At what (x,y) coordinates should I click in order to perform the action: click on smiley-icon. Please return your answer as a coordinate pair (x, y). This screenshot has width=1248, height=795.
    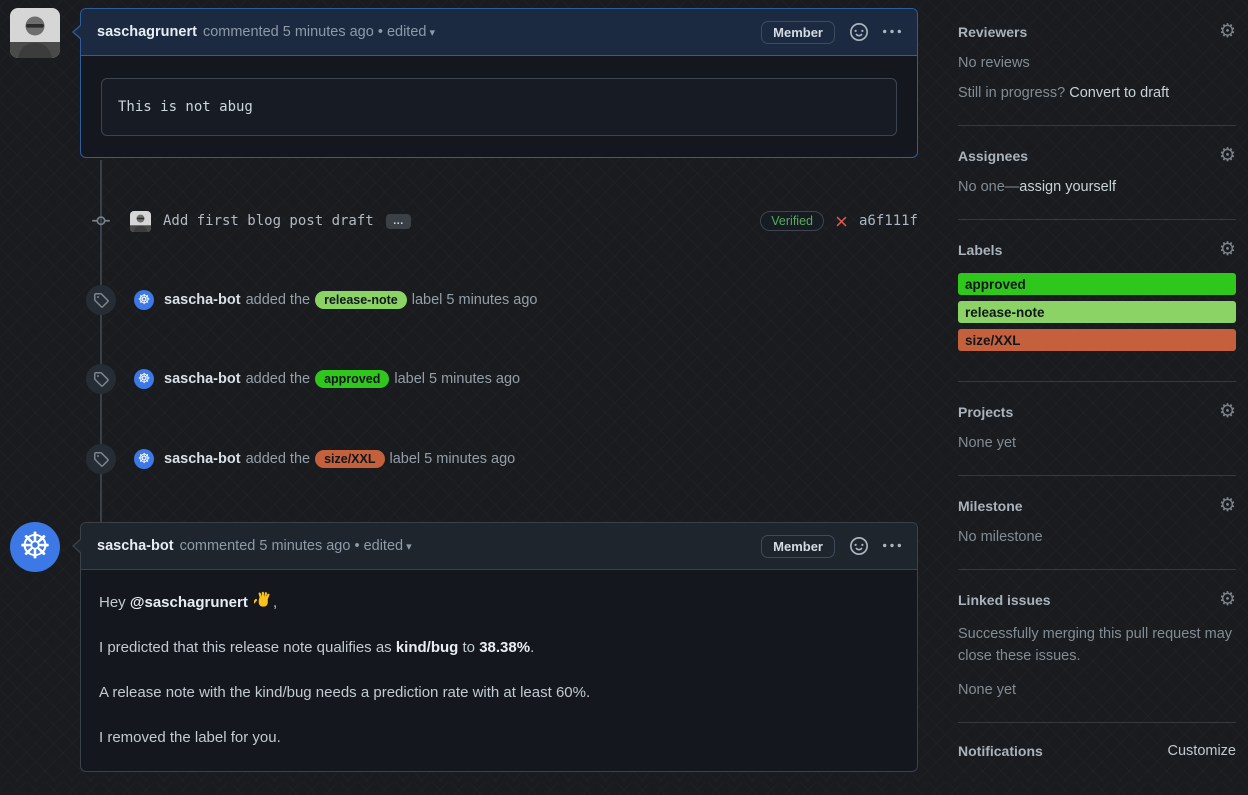
    Looking at the image, I should click on (859, 546).